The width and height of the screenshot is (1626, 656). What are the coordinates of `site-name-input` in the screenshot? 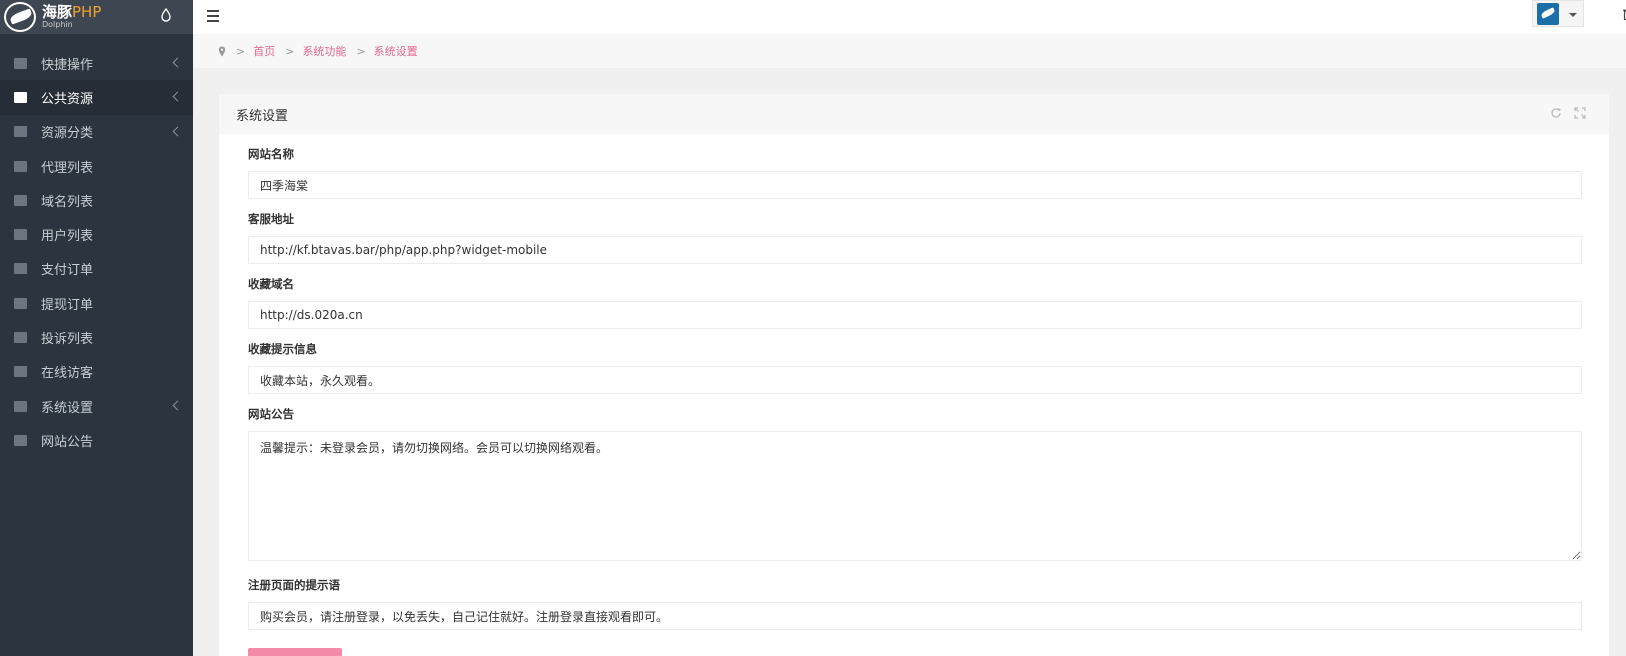 It's located at (915, 185).